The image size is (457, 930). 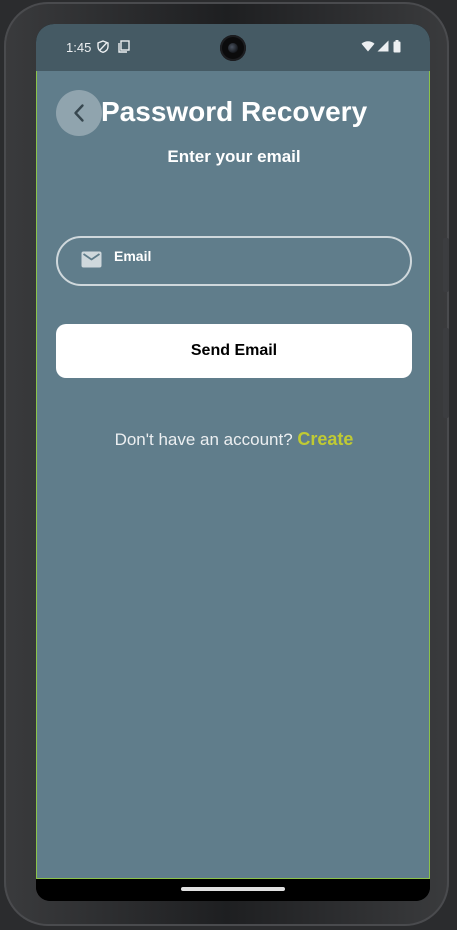 I want to click on page-subtitle: Enter your email, so click(x=234, y=156).